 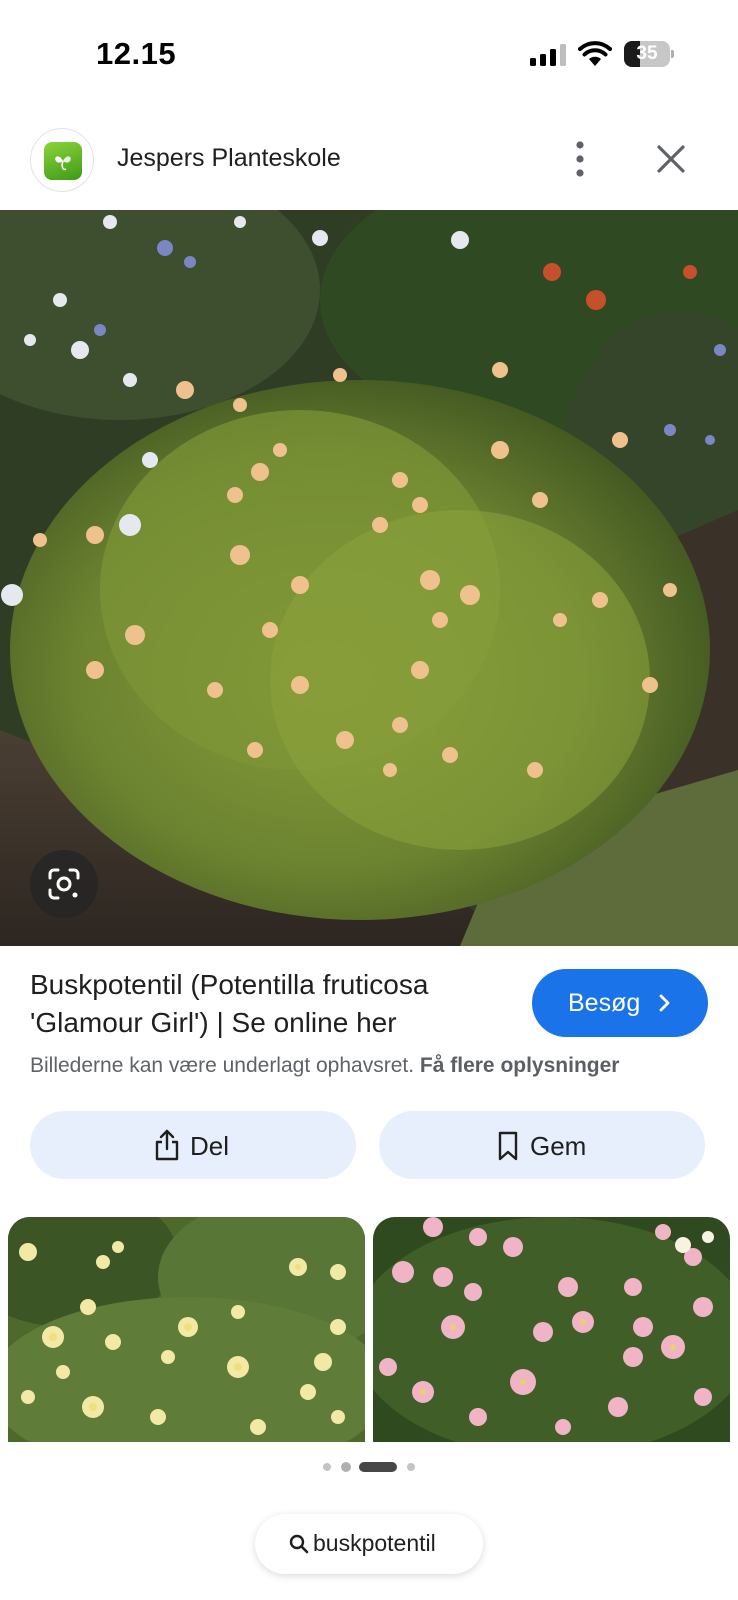 I want to click on copyright-text: Billederne kan være underlagt ophavsret., so click(x=222, y=1065).